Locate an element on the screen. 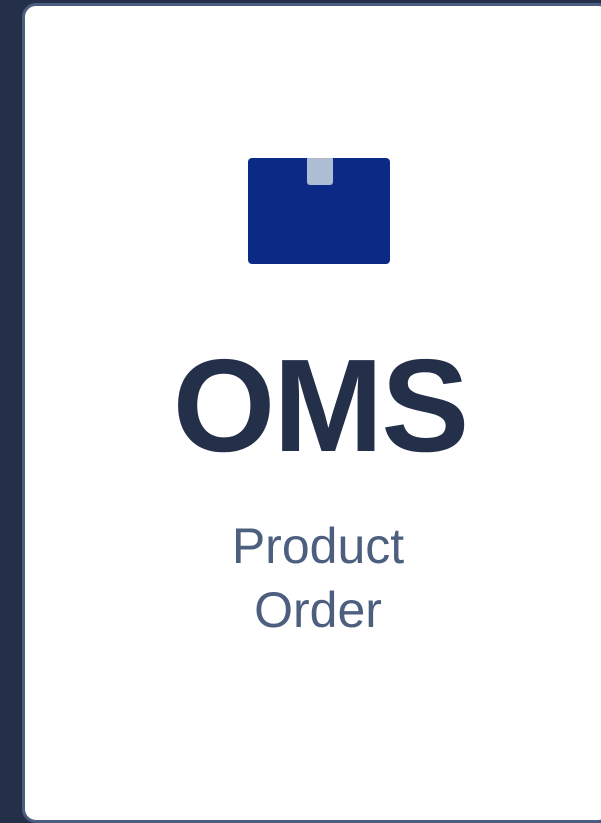 The height and width of the screenshot is (823, 601). app-title: OMS is located at coordinates (321, 405).